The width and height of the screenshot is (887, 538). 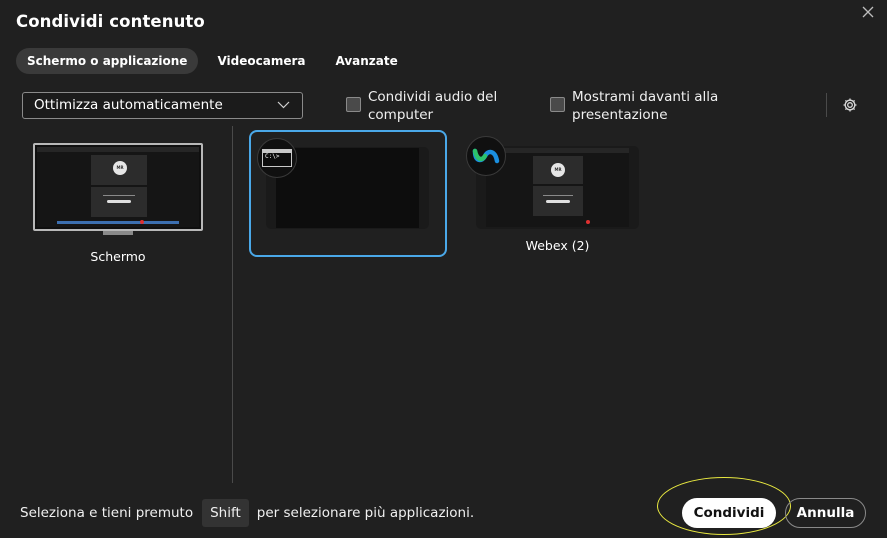 What do you see at coordinates (118, 233) in the screenshot?
I see `monitor-stand` at bounding box center [118, 233].